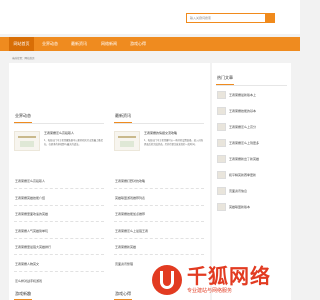  I want to click on watermark-brand: 千狐网络, so click(229, 276).